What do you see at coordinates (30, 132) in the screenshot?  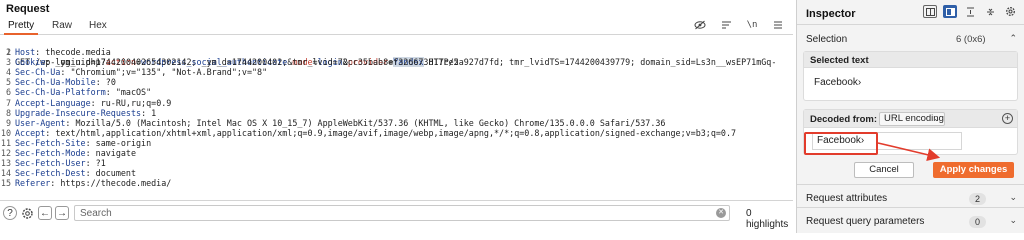 I see `header-name: Accept` at bounding box center [30, 132].